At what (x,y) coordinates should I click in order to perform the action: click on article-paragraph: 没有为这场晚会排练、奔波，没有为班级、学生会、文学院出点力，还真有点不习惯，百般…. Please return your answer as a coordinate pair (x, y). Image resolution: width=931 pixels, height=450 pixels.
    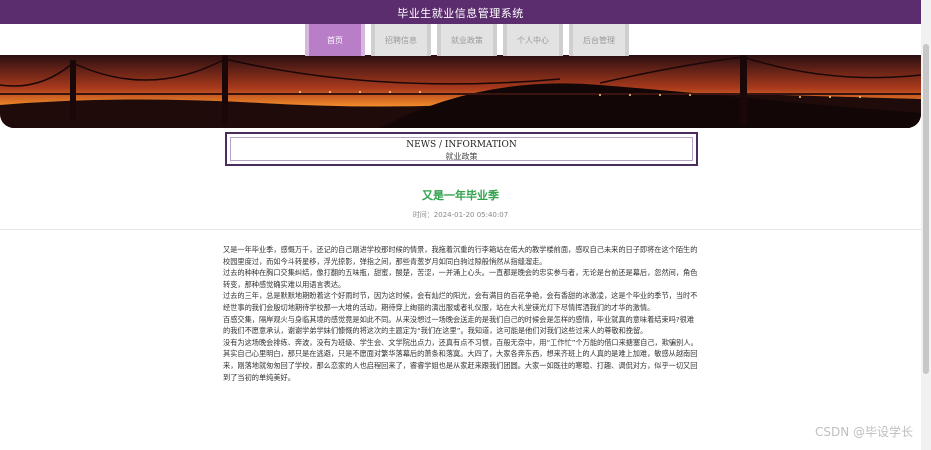
    Looking at the image, I should click on (460, 359).